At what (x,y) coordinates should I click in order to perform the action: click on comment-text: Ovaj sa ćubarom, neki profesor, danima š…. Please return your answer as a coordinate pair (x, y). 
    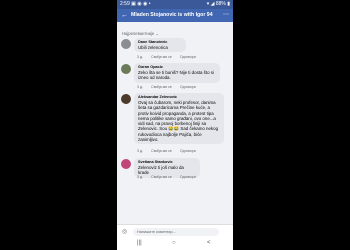
    Looking at the image, I should click on (178, 121).